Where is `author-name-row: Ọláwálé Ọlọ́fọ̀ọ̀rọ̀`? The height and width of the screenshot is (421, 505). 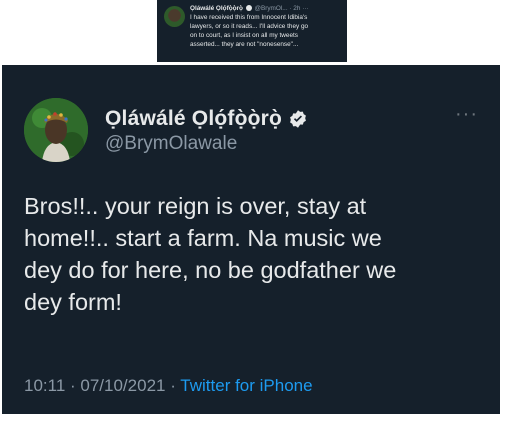 author-name-row: Ọláwálé Ọlọ́fọ̀ọ̀rọ̀ is located at coordinates (206, 119).